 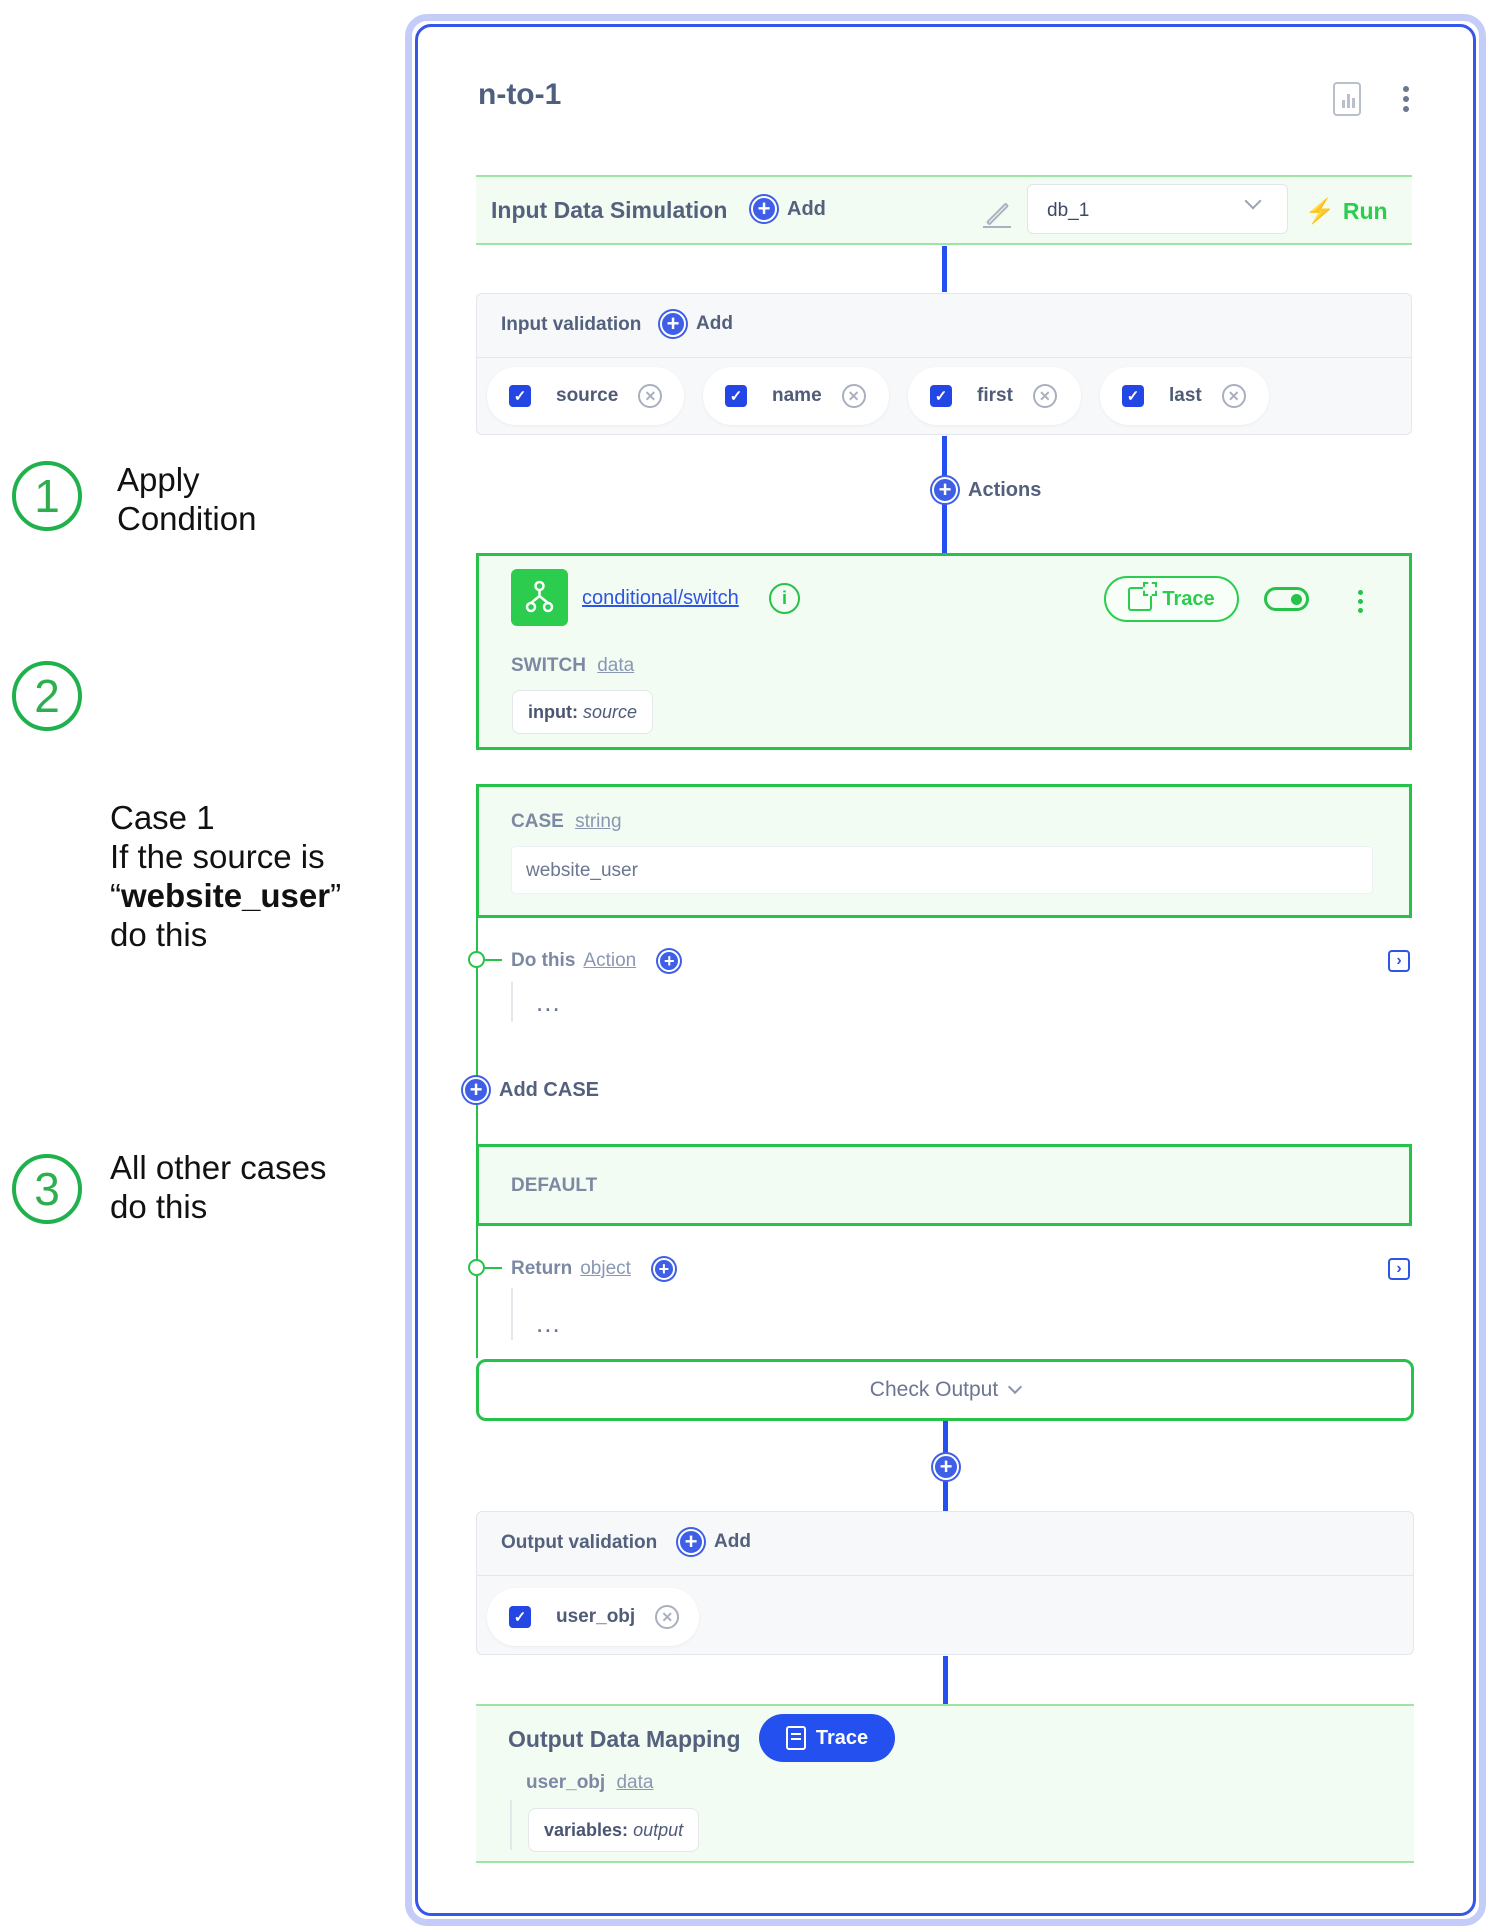 What do you see at coordinates (218, 1187) in the screenshot?
I see `annotation-3-text: All other cases do this` at bounding box center [218, 1187].